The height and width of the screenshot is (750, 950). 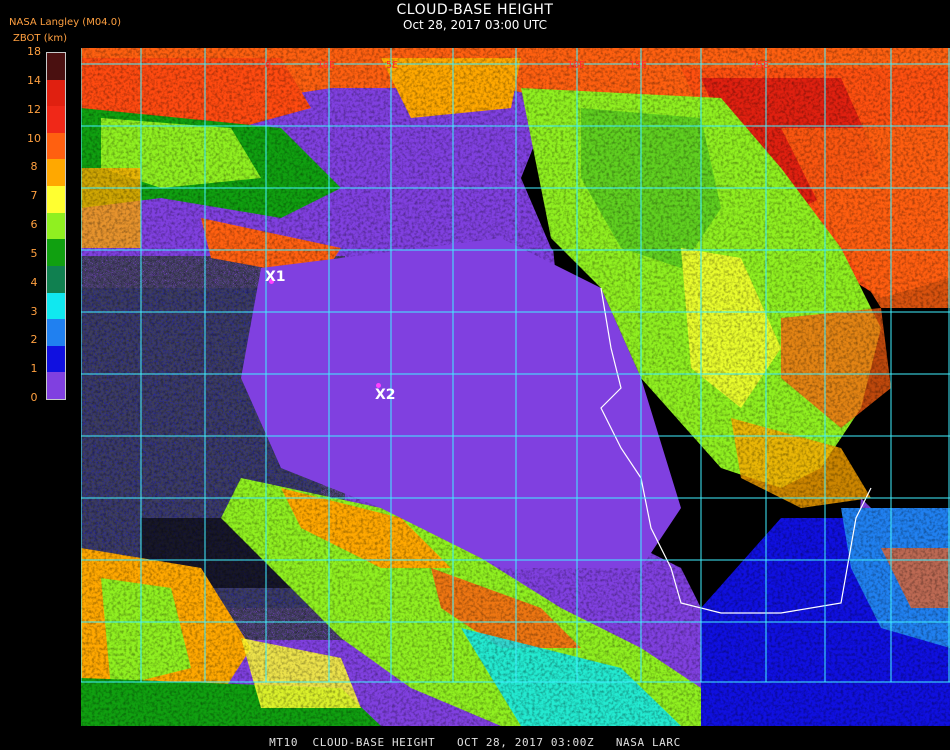 What do you see at coordinates (34, 138) in the screenshot?
I see `scale-tick-label: 10` at bounding box center [34, 138].